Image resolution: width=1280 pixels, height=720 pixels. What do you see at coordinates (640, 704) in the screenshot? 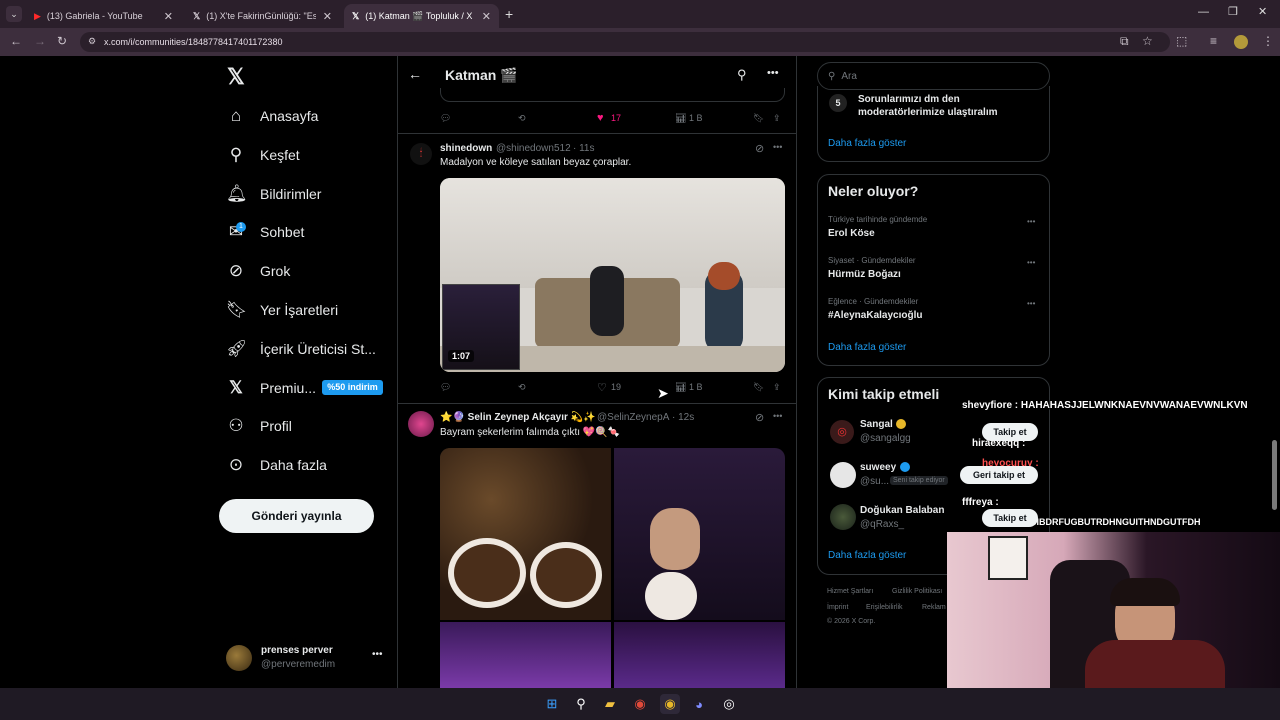
I see `chrome-icon: ◉` at bounding box center [640, 704].